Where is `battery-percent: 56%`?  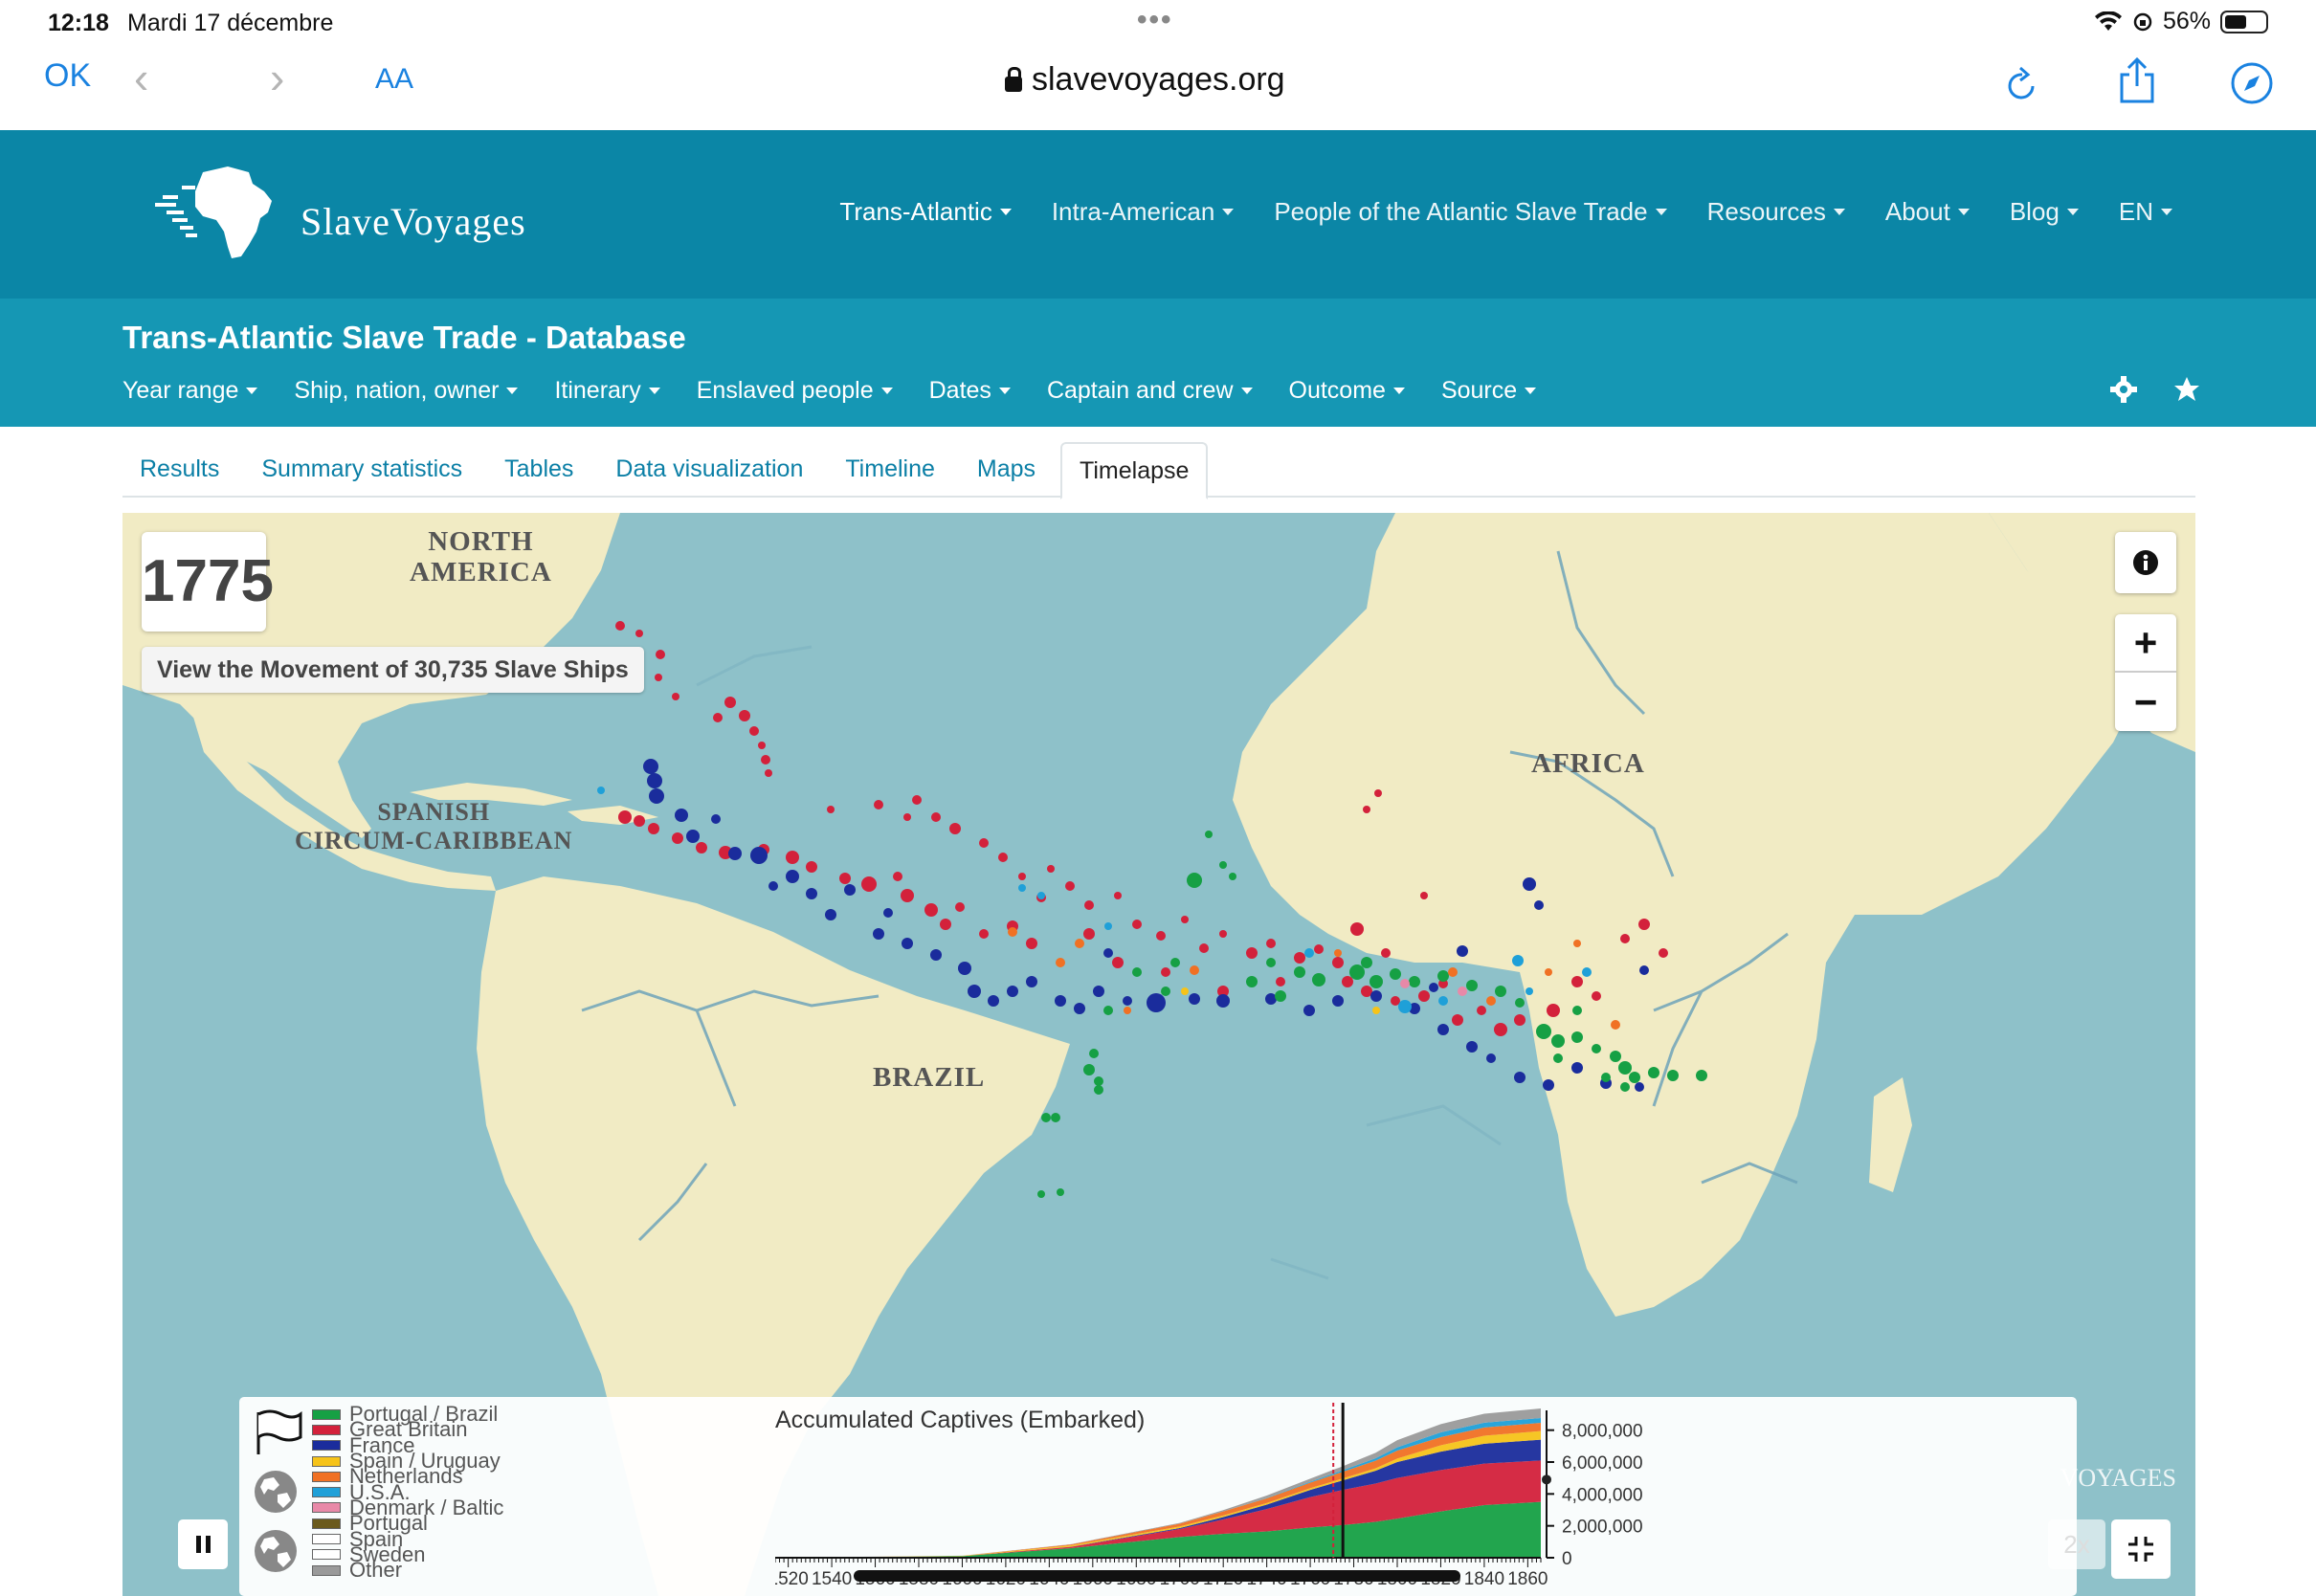 battery-percent: 56% is located at coordinates (2187, 21).